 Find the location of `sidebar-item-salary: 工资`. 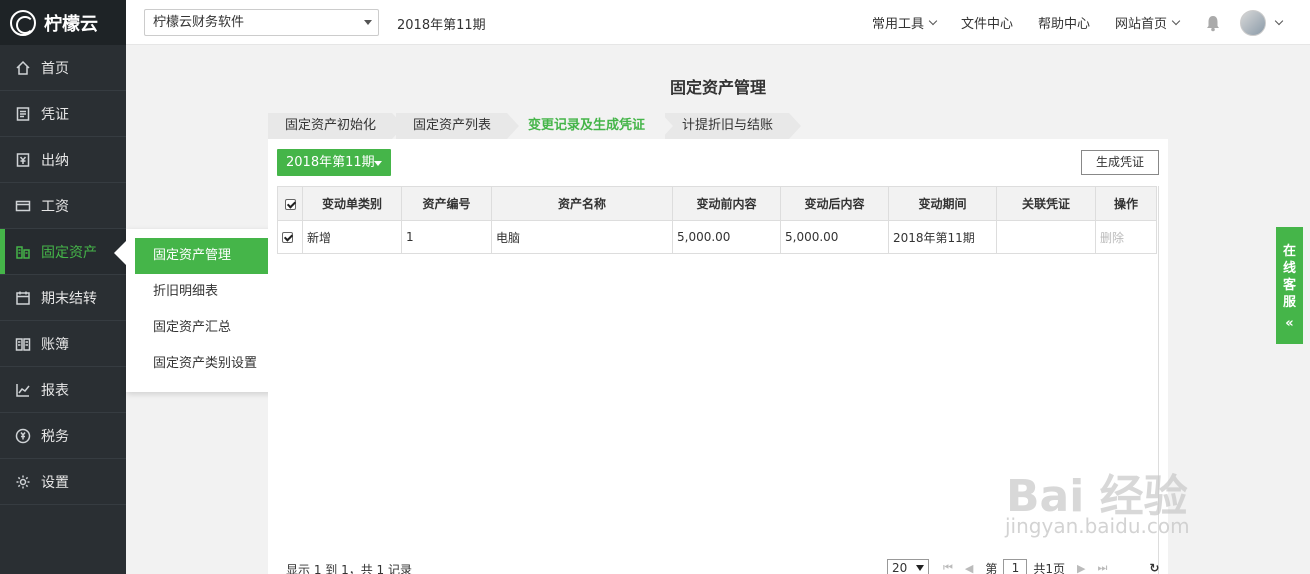

sidebar-item-salary: 工资 is located at coordinates (63, 206).